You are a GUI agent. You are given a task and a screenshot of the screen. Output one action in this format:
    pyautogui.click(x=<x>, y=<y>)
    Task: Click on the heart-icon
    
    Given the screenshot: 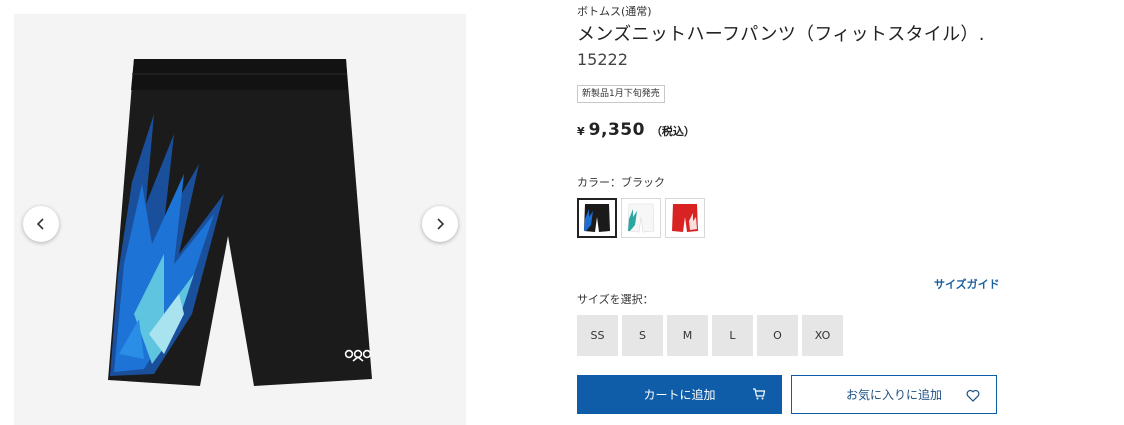 What is the action you would take?
    pyautogui.click(x=973, y=395)
    